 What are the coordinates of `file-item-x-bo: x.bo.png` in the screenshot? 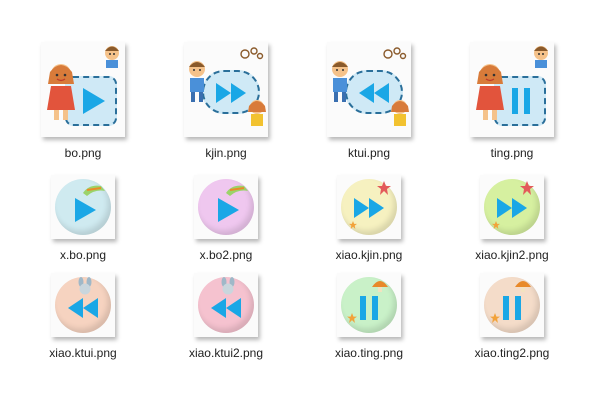 It's located at (83, 218).